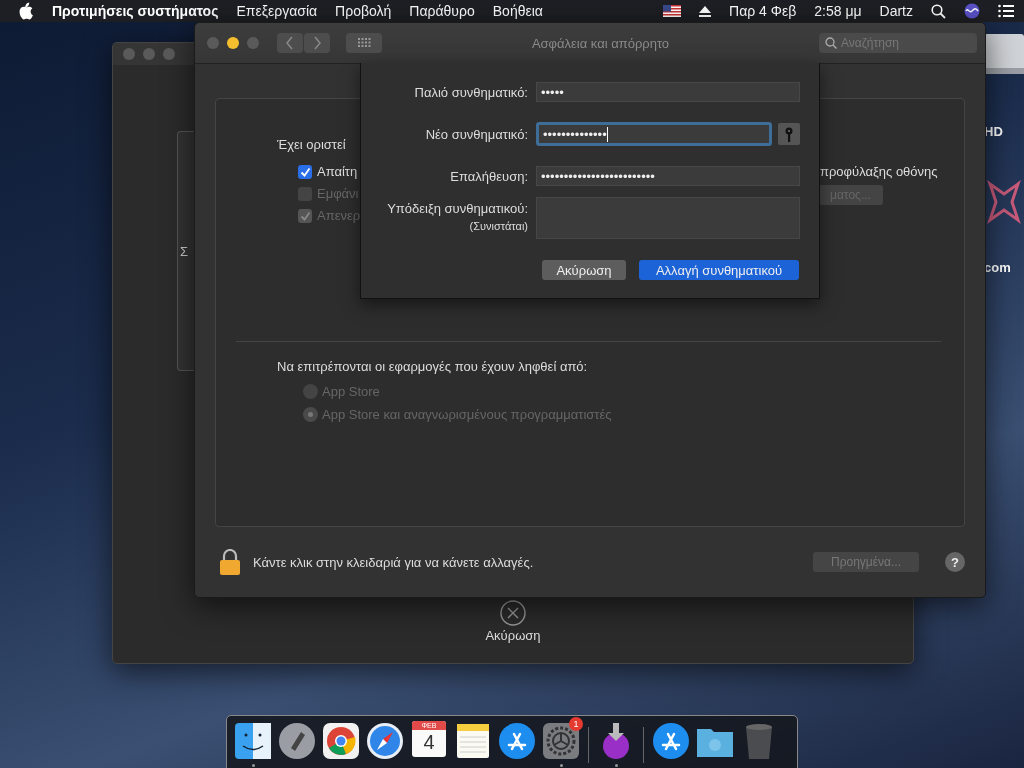  I want to click on menu-item: Παράθυρο, so click(442, 11).